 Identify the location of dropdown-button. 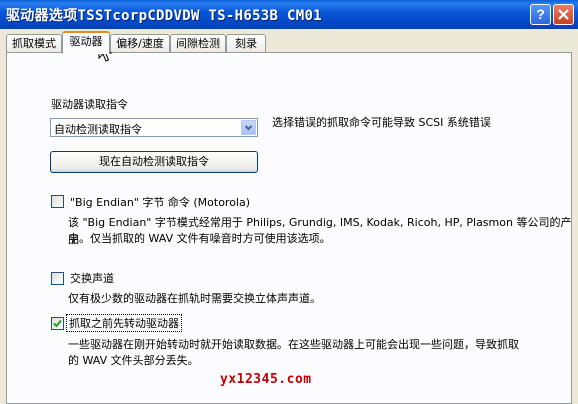
(248, 127).